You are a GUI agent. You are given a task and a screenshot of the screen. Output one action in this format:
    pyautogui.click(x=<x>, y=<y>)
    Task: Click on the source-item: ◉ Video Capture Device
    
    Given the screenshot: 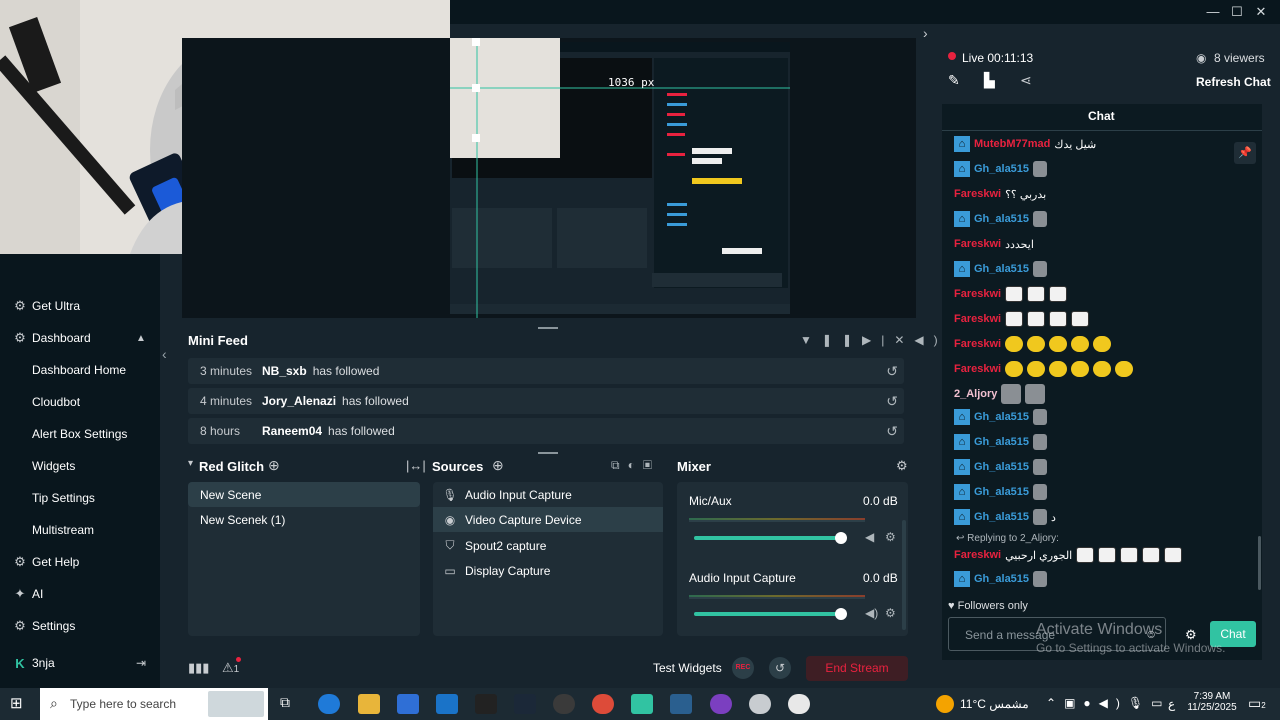 What is the action you would take?
    pyautogui.click(x=548, y=519)
    